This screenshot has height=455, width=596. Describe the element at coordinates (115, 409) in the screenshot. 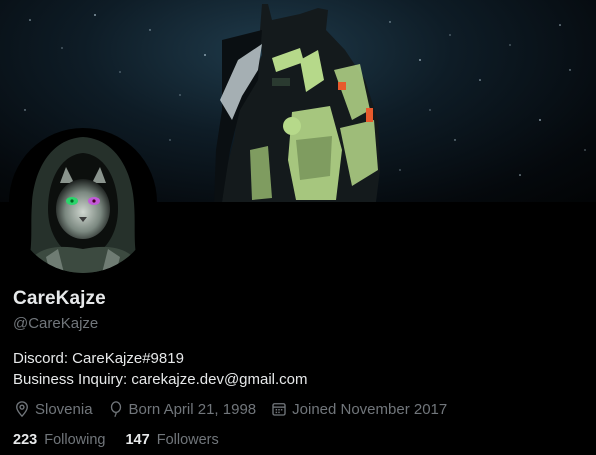

I see `balloon-icon` at that location.